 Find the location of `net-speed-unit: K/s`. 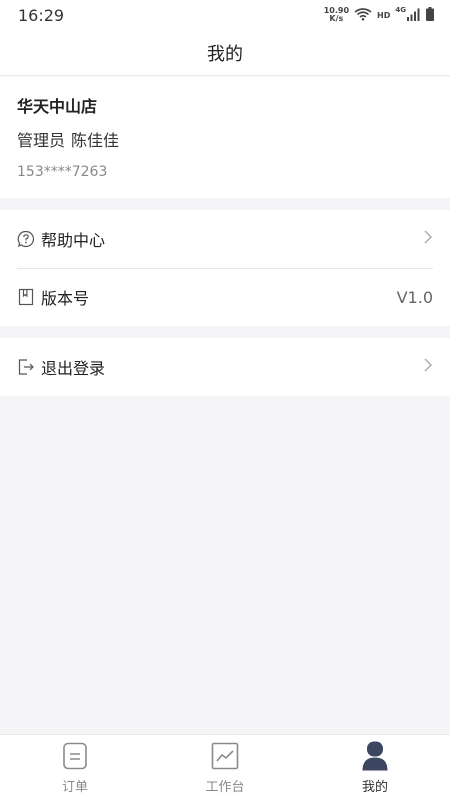

net-speed-unit: K/s is located at coordinates (336, 18).